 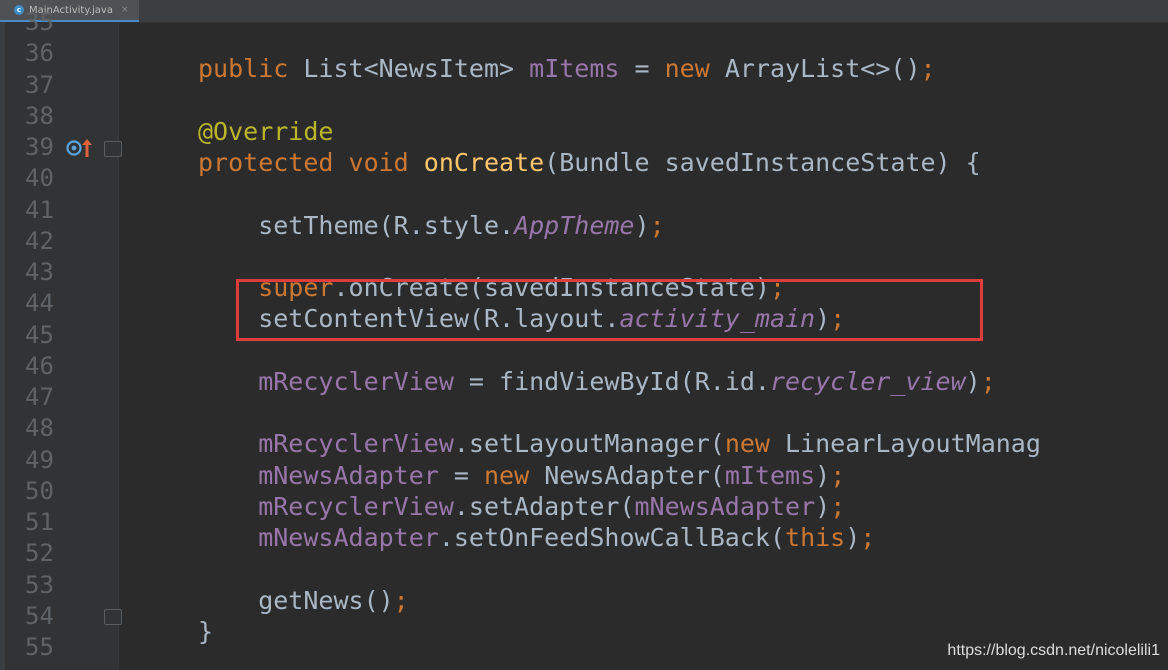 I want to click on code-token: = findViewById(R.id., so click(x=611, y=381).